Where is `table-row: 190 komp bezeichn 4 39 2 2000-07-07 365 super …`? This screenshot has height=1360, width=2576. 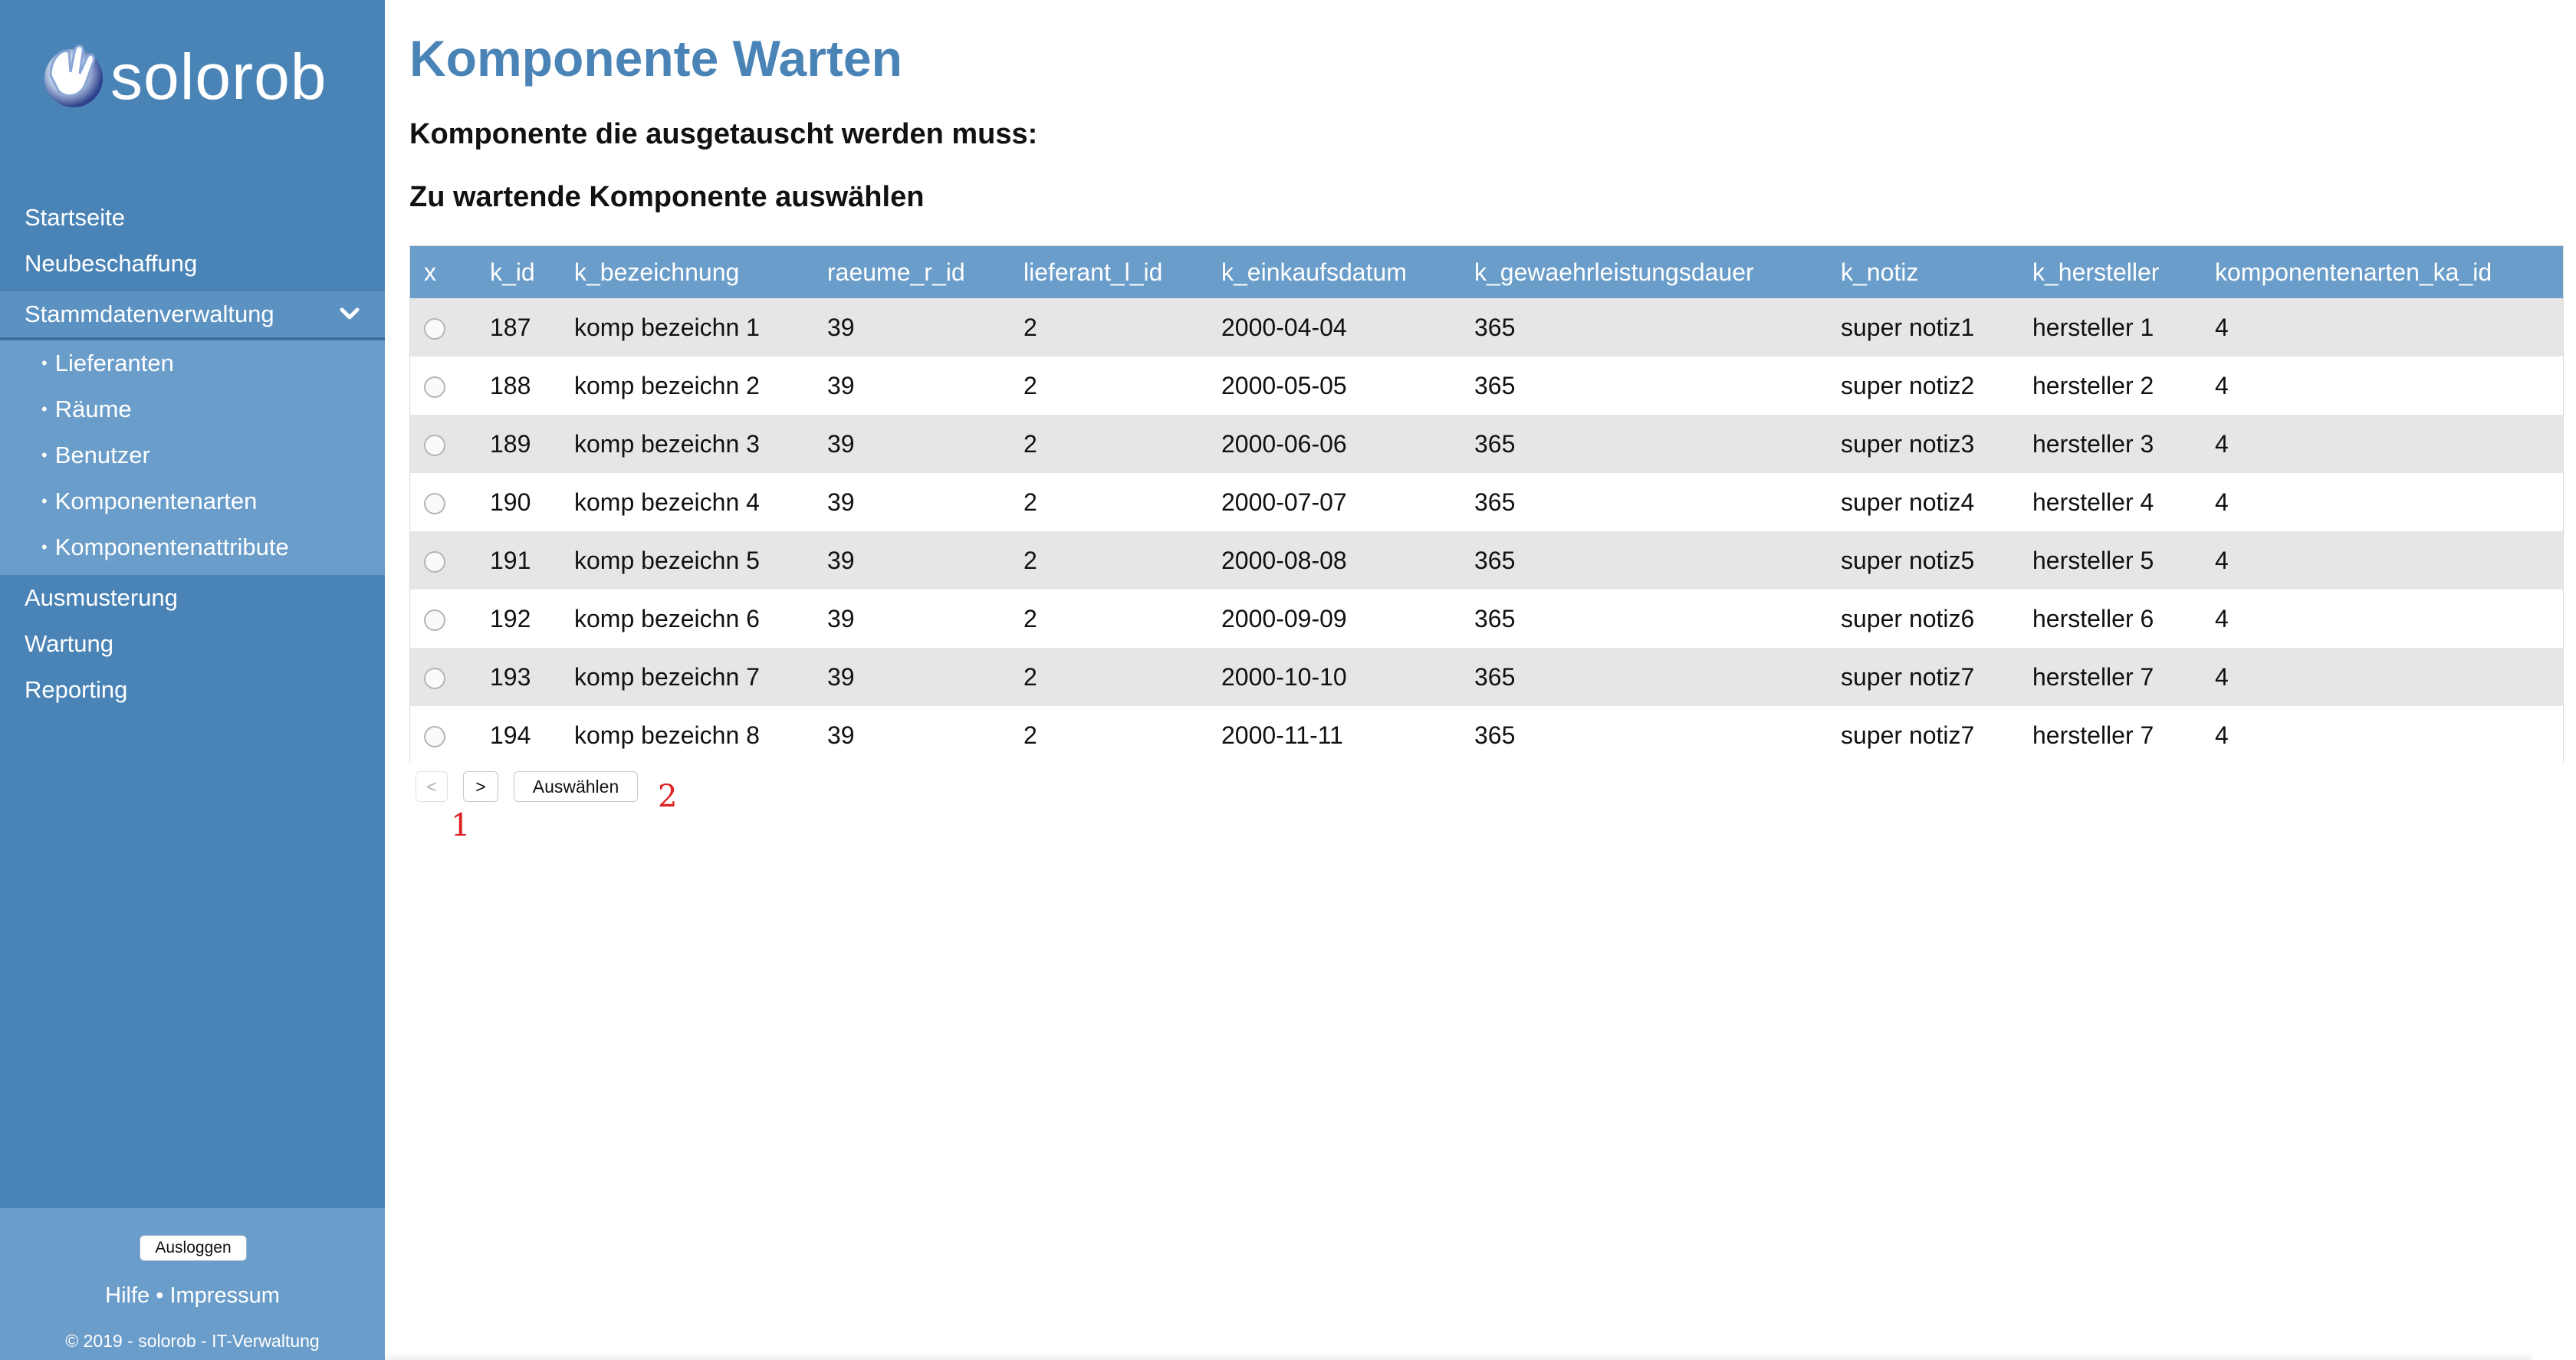
table-row: 190 komp bezeichn 4 39 2 2000-07-07 365 super … is located at coordinates (1487, 502).